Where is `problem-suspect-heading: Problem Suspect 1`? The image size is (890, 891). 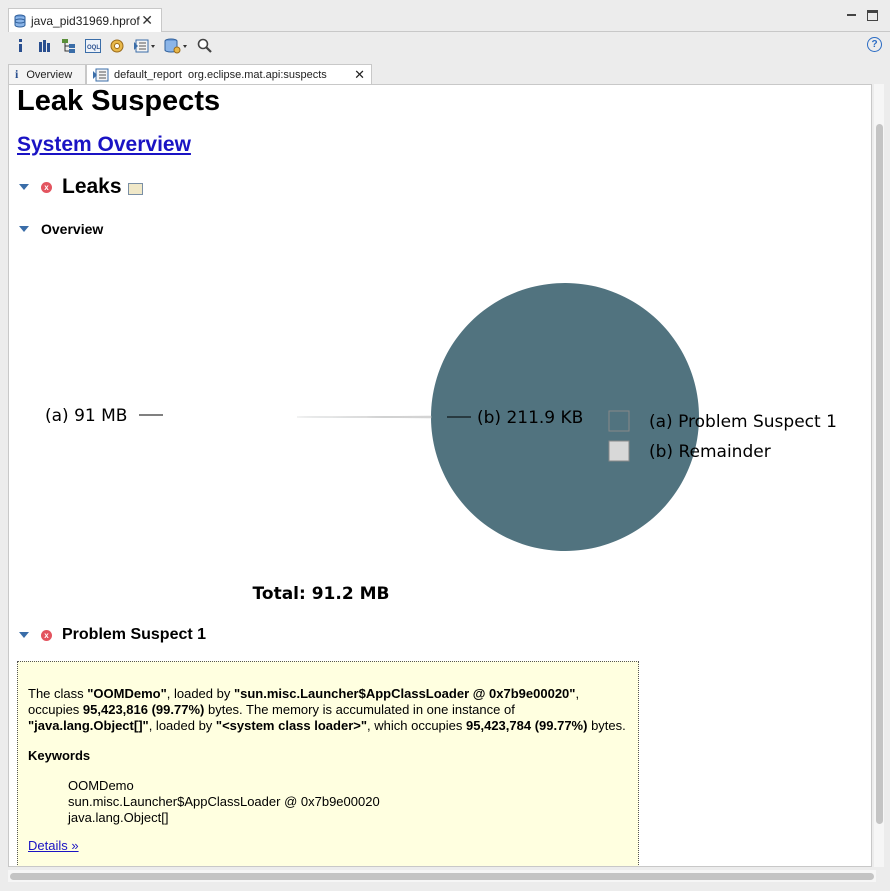
problem-suspect-heading: Problem Suspect 1 is located at coordinates (134, 634).